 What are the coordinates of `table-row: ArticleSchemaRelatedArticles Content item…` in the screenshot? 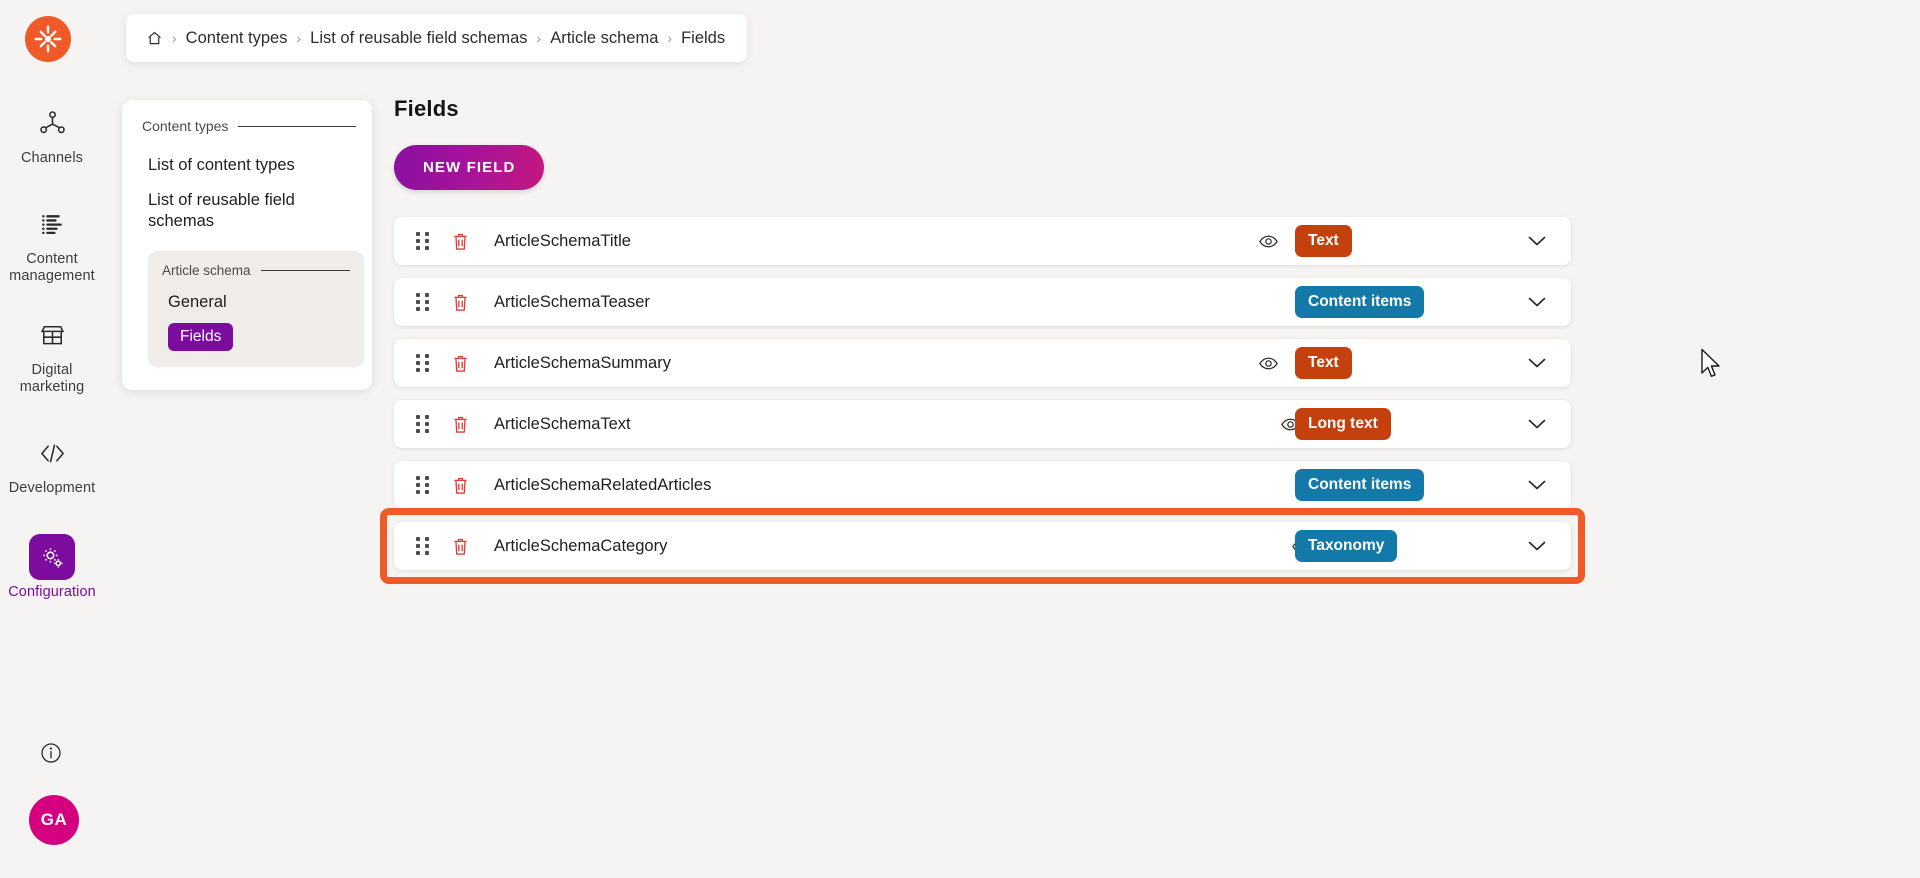 It's located at (982, 485).